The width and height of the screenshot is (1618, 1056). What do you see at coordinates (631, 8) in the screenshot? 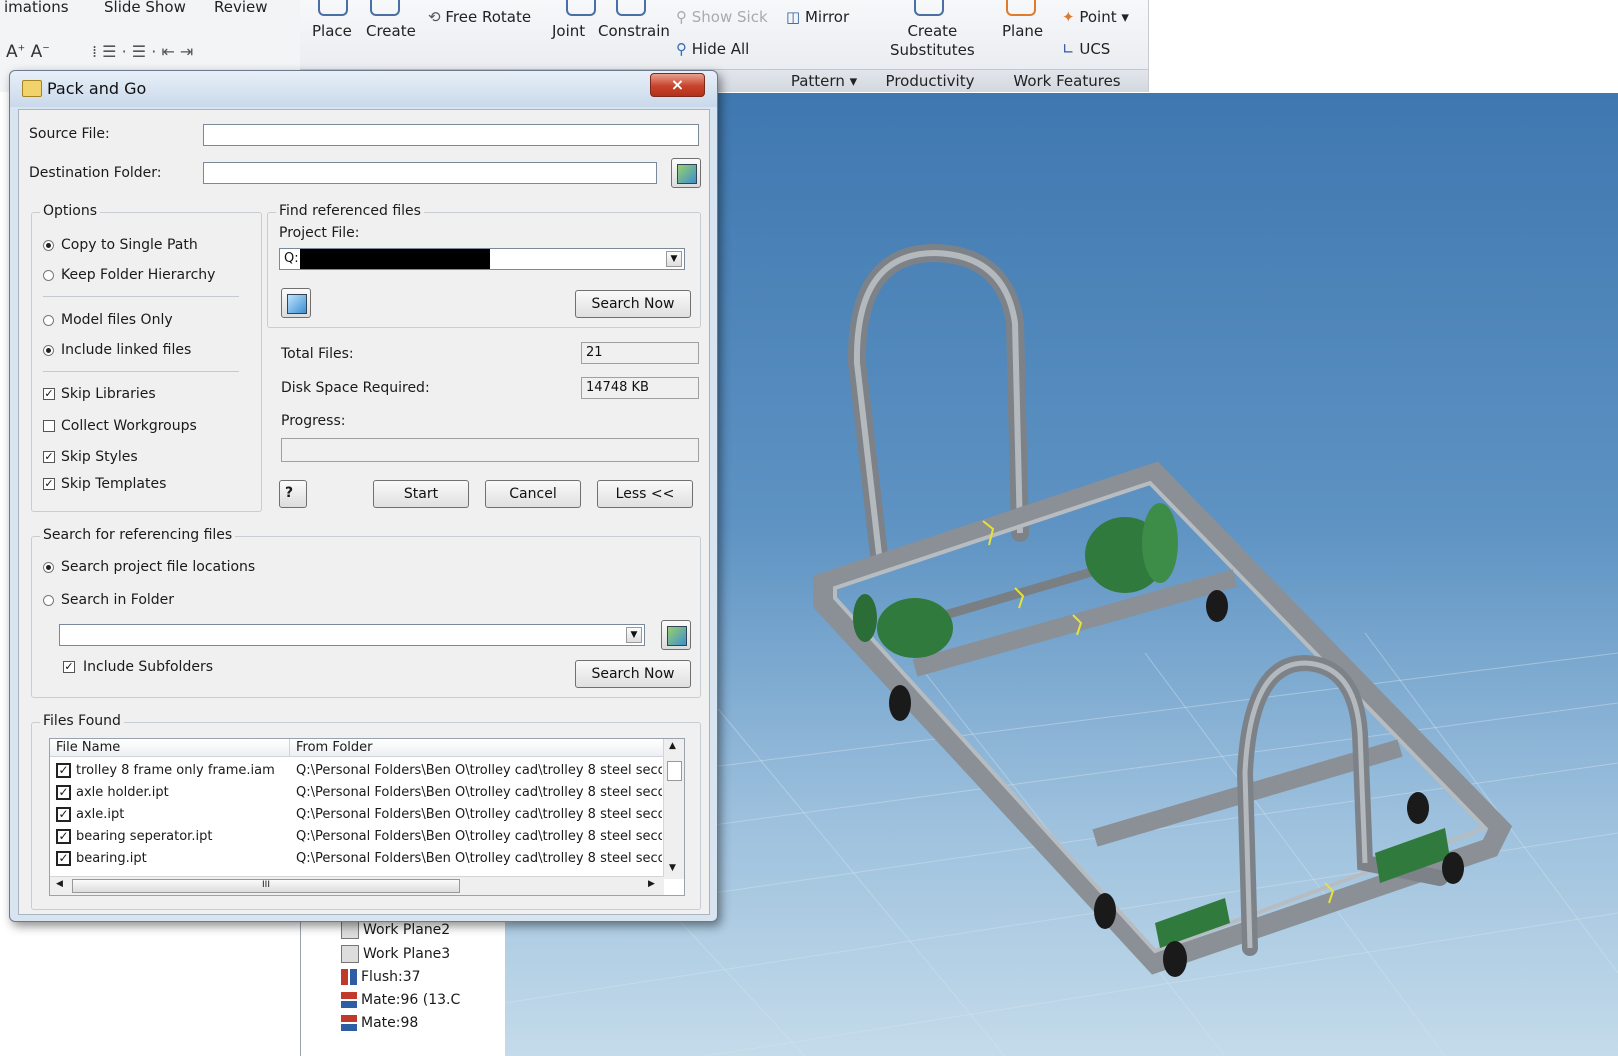
I see `constrain-icon` at bounding box center [631, 8].